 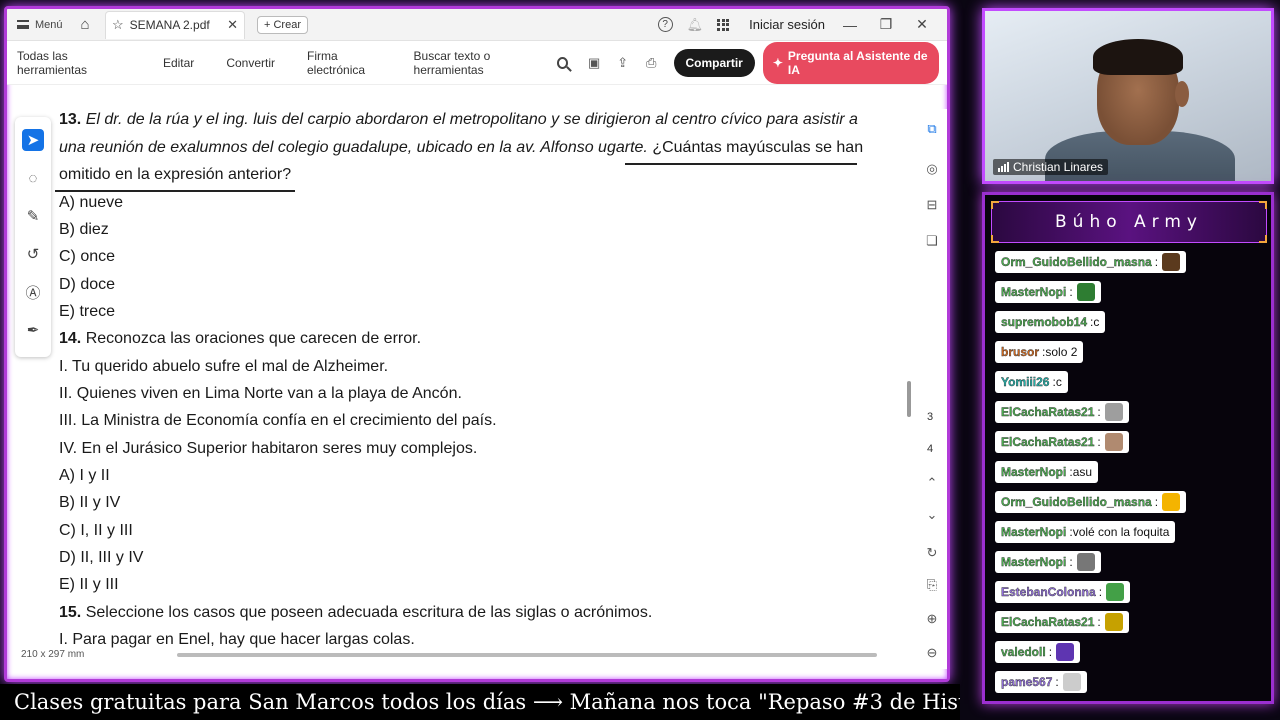 I want to click on chat-message: MasterNopi: asu, so click(x=1047, y=472).